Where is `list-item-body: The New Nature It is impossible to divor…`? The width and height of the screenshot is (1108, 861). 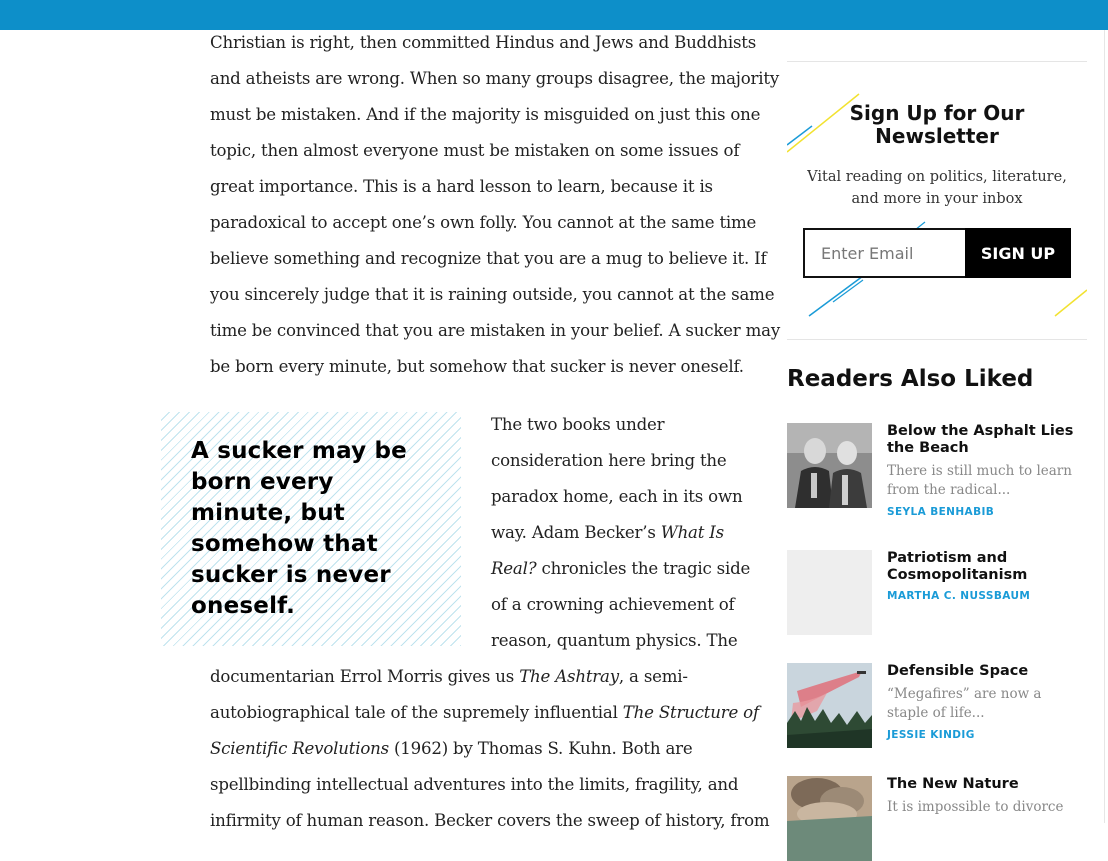
list-item-body: The New Nature It is impossible to divor… is located at coordinates (987, 796).